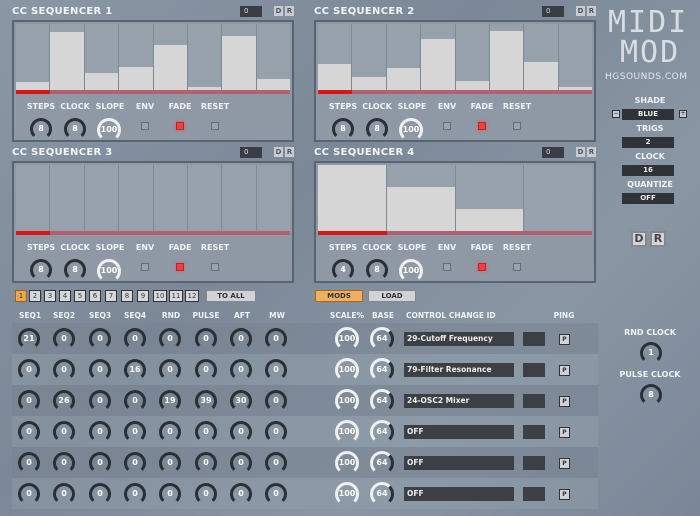 Image resolution: width=700 pixels, height=516 pixels. What do you see at coordinates (35, 296) in the screenshot?
I see `slot-button-2: 2` at bounding box center [35, 296].